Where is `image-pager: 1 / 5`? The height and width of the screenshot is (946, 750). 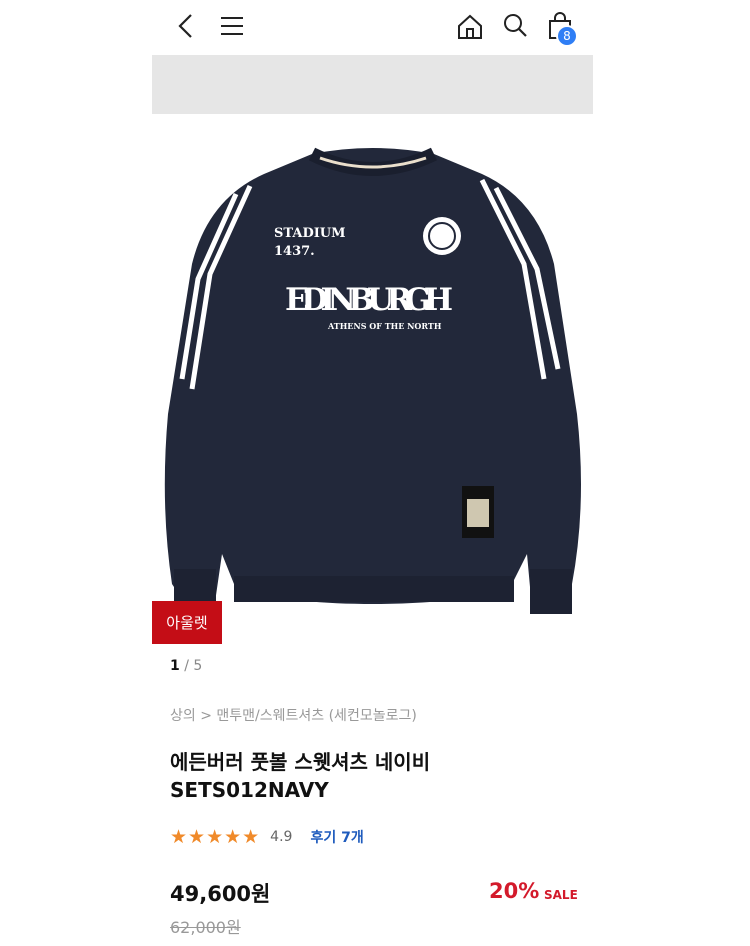 image-pager: 1 / 5 is located at coordinates (186, 666).